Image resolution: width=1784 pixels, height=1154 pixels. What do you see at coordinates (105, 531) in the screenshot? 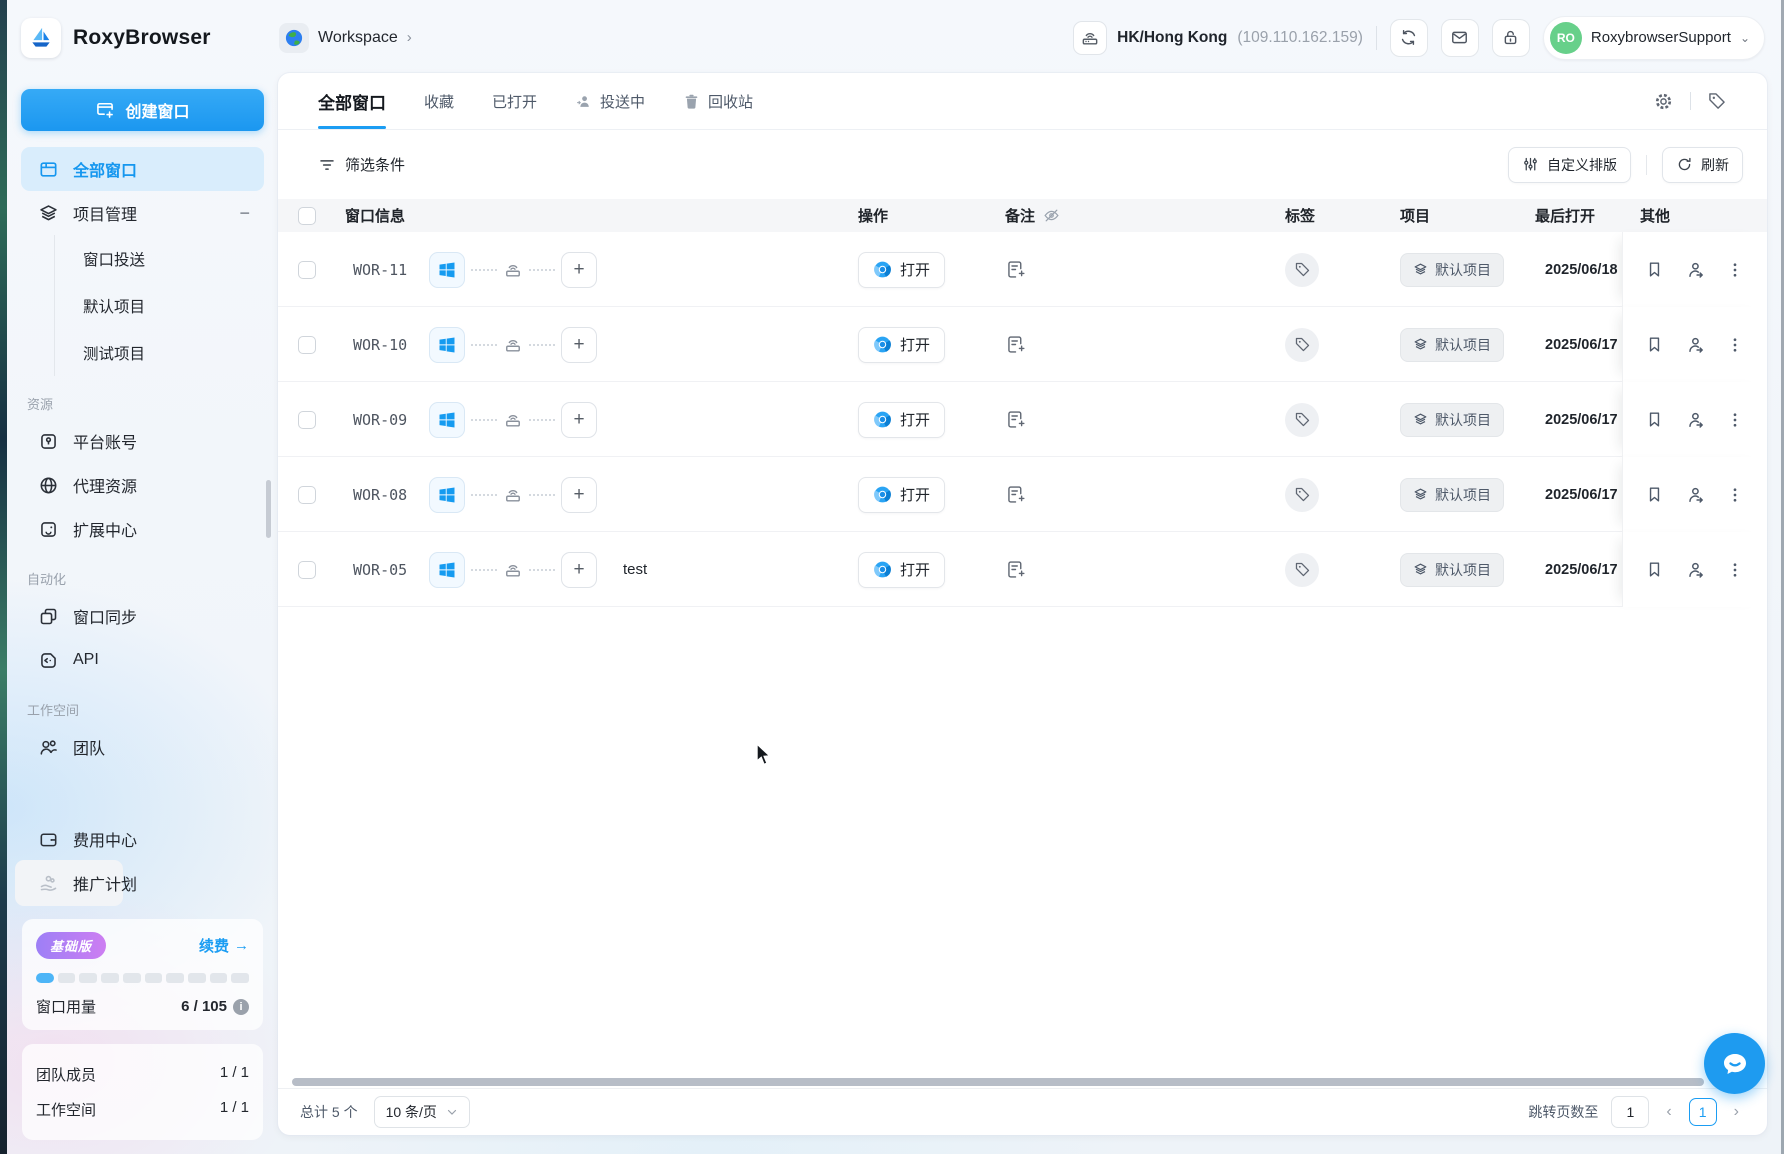
I see `sidebar-item-label: 扩展中心` at bounding box center [105, 531].